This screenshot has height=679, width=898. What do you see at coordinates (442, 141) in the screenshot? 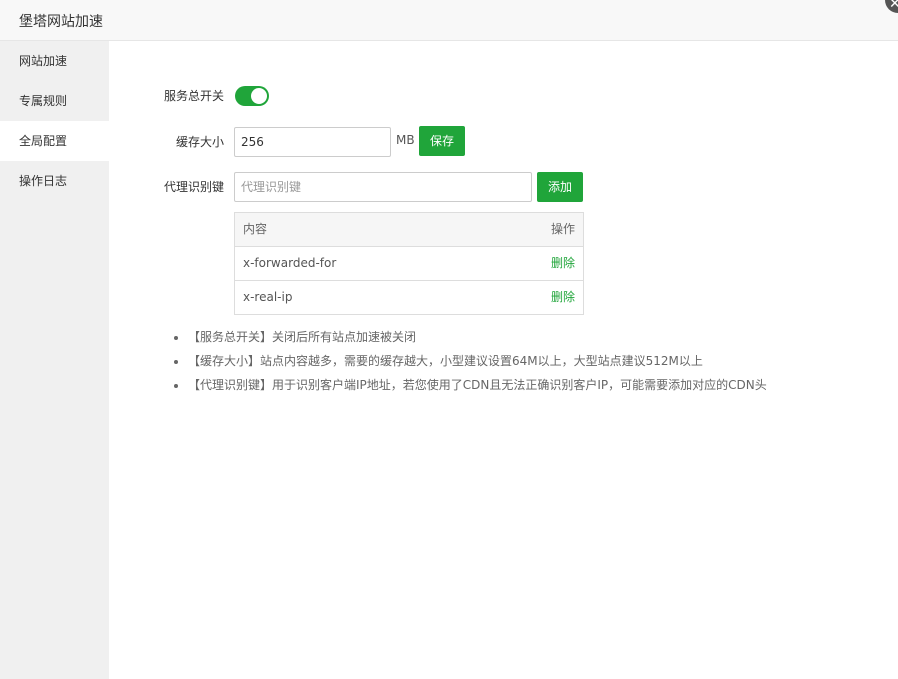
I see `save-button: 保存` at bounding box center [442, 141].